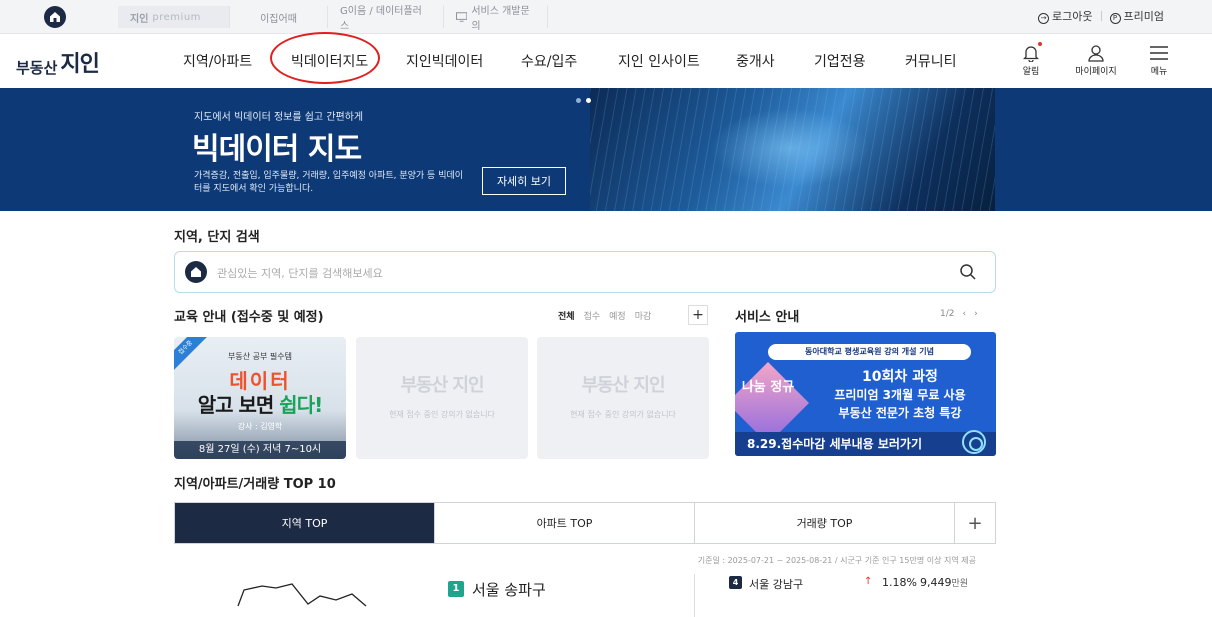 Image resolution: width=1212 pixels, height=617 pixels. What do you see at coordinates (1044, 18) in the screenshot?
I see `logout-icon: →` at bounding box center [1044, 18].